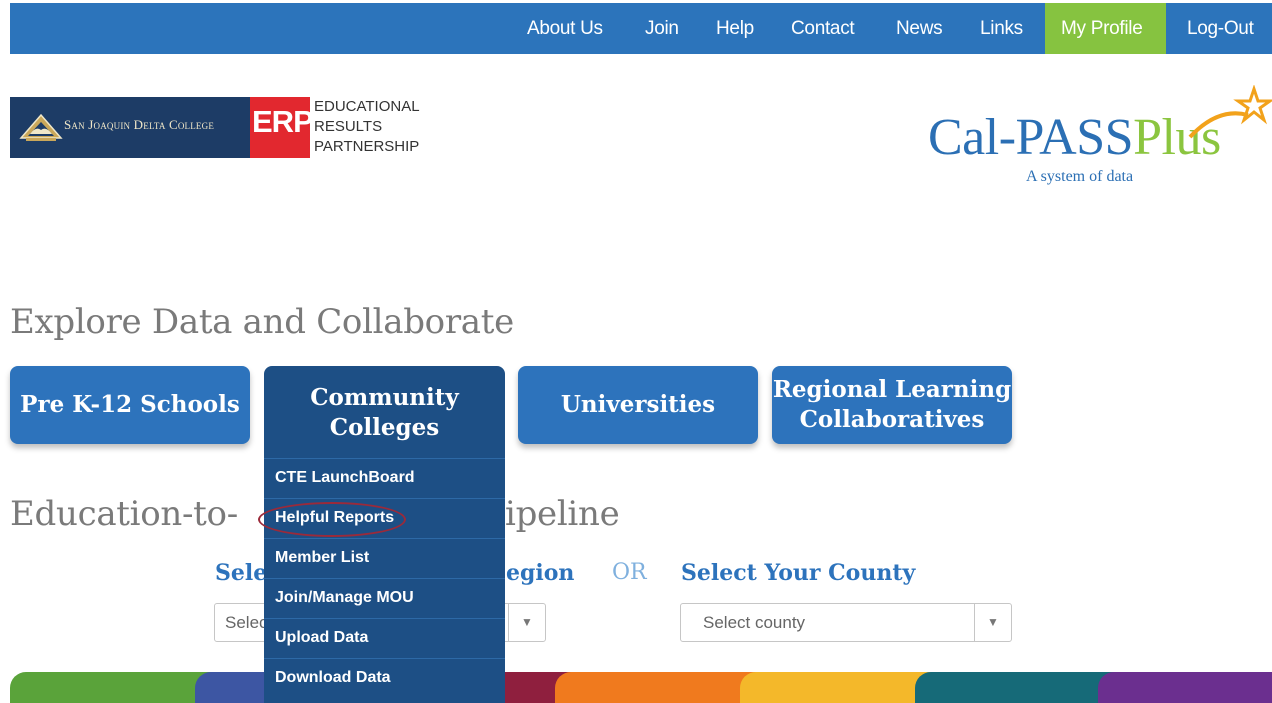 The height and width of the screenshot is (703, 1272). I want to click on tile-universities-label: Universities, so click(638, 404).